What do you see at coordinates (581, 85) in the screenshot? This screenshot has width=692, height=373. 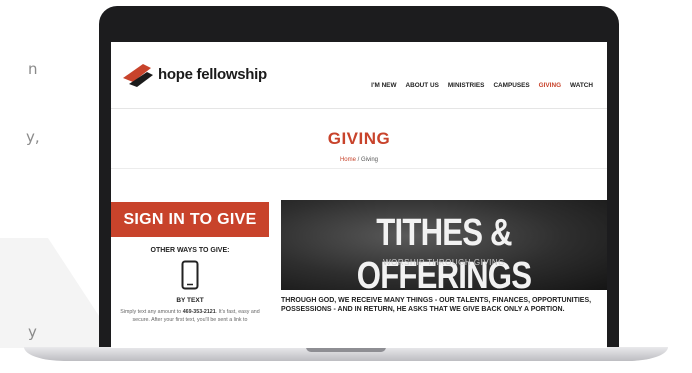 I see `nav-item-watch: WATCH` at bounding box center [581, 85].